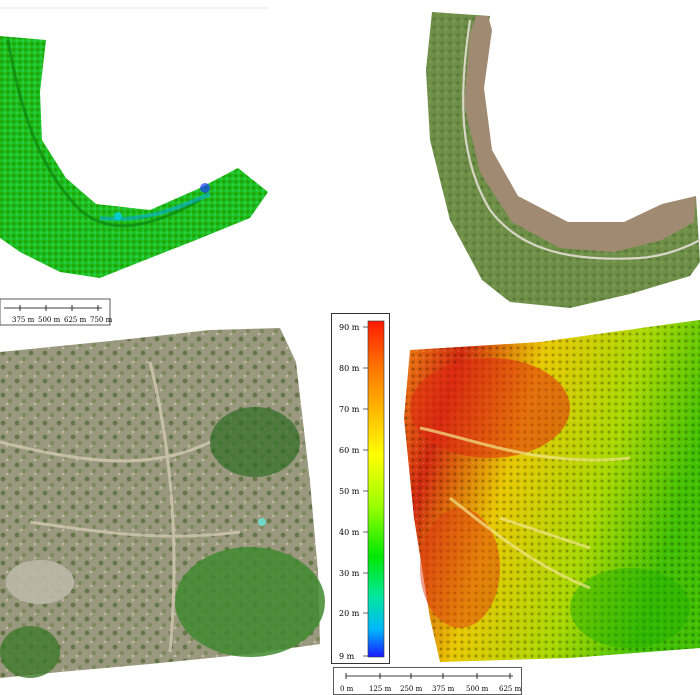 This screenshot has height=695, width=700. What do you see at coordinates (380, 689) in the screenshot?
I see `scale-tick-label: 125 m` at bounding box center [380, 689].